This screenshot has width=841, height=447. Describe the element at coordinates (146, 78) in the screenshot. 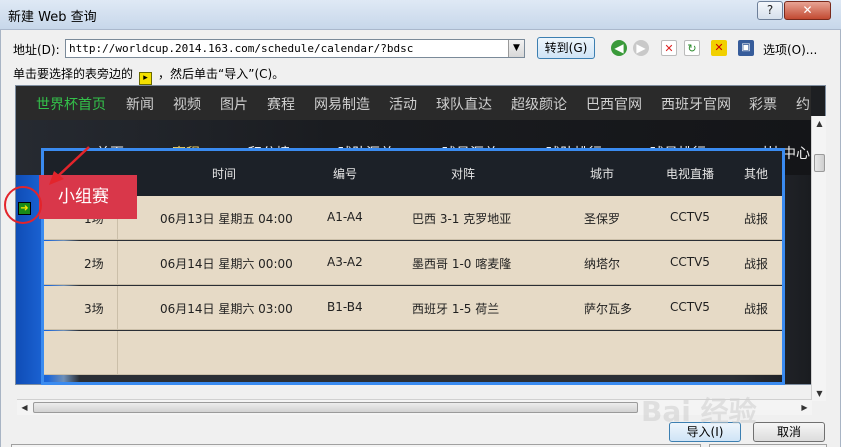

I see `table-select-arrow-icon: ▸` at that location.